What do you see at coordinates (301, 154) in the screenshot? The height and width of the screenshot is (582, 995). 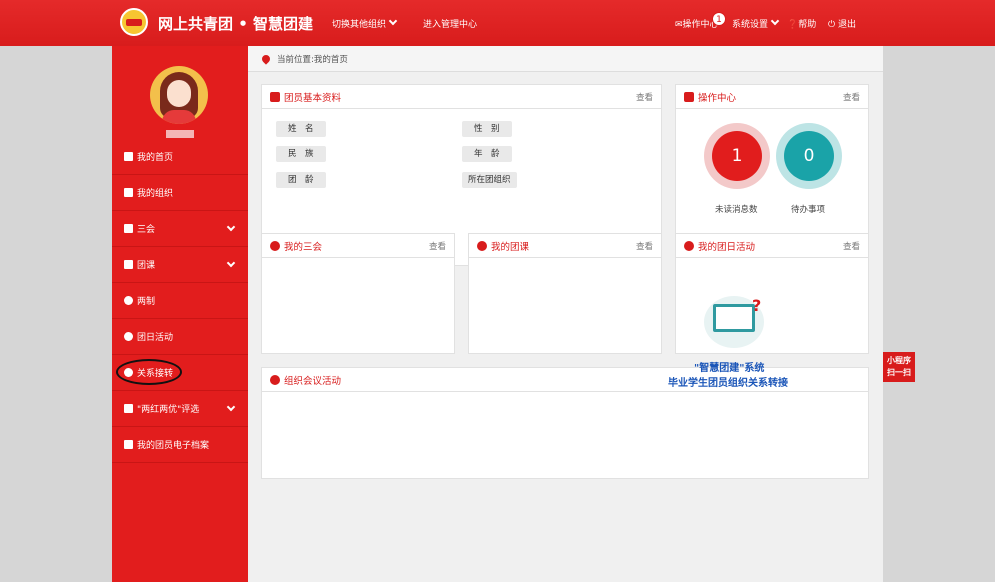 I see `field-ethnicity-label: 民 族` at bounding box center [301, 154].